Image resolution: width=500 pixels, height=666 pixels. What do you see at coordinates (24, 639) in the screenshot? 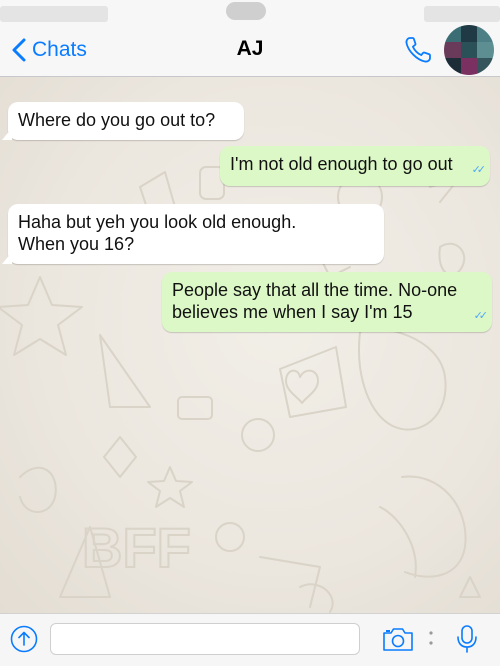
I see `share-icon` at bounding box center [24, 639].